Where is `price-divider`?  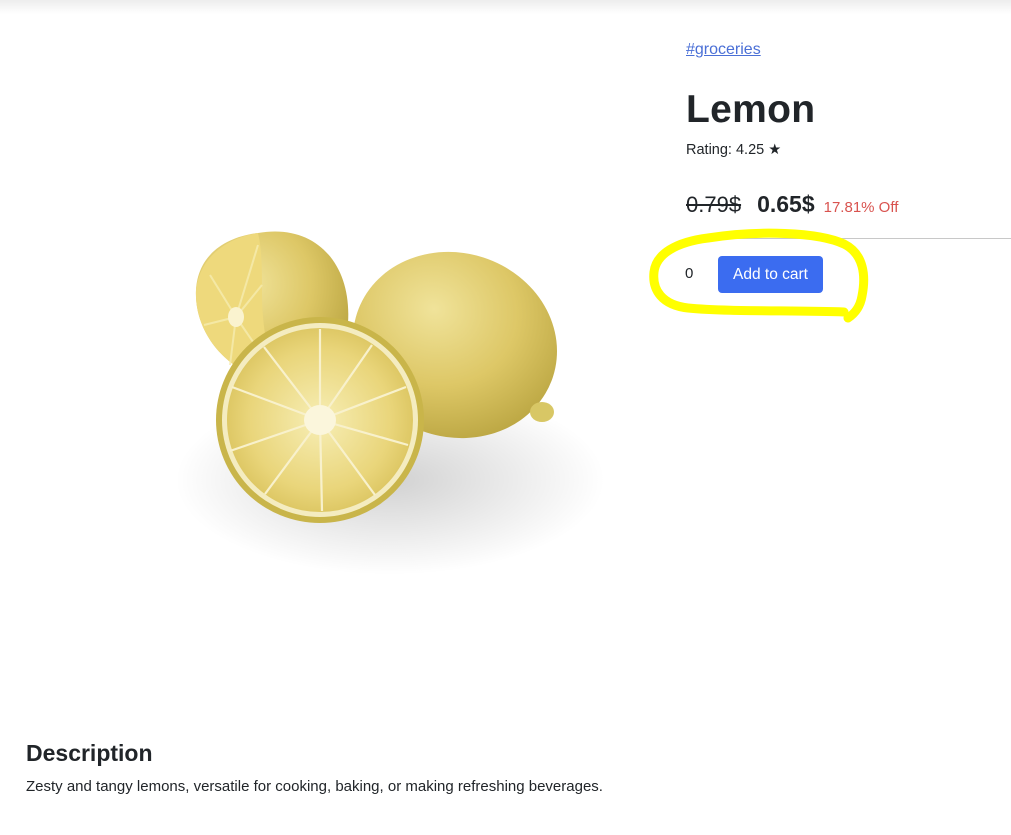
price-divider is located at coordinates (848, 238).